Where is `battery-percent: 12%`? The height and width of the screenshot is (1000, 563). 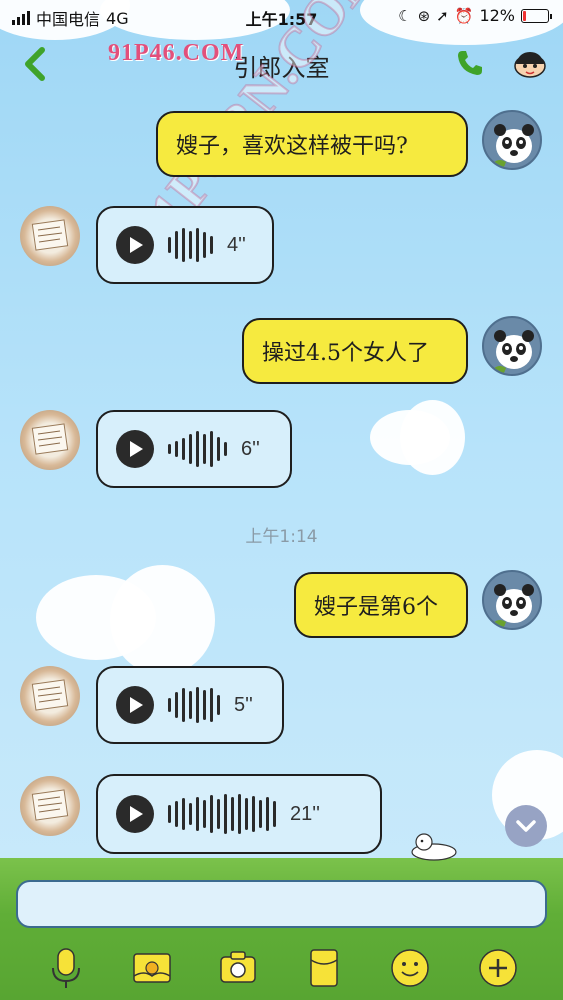 battery-percent: 12% is located at coordinates (497, 15).